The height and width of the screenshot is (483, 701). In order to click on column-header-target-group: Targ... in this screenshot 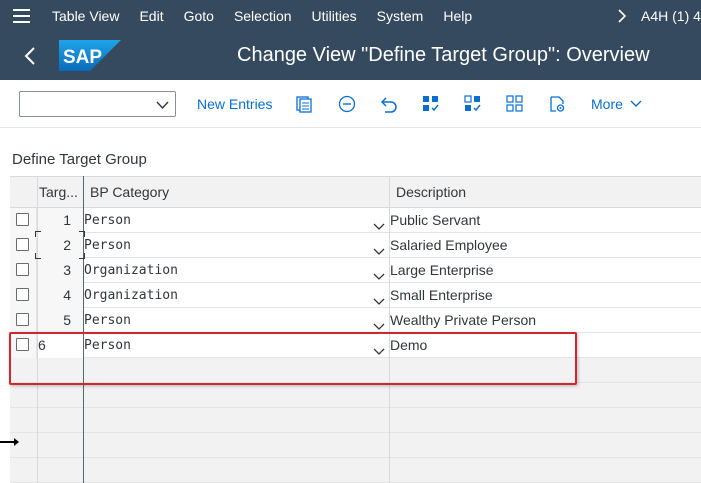, I will do `click(58, 192)`.